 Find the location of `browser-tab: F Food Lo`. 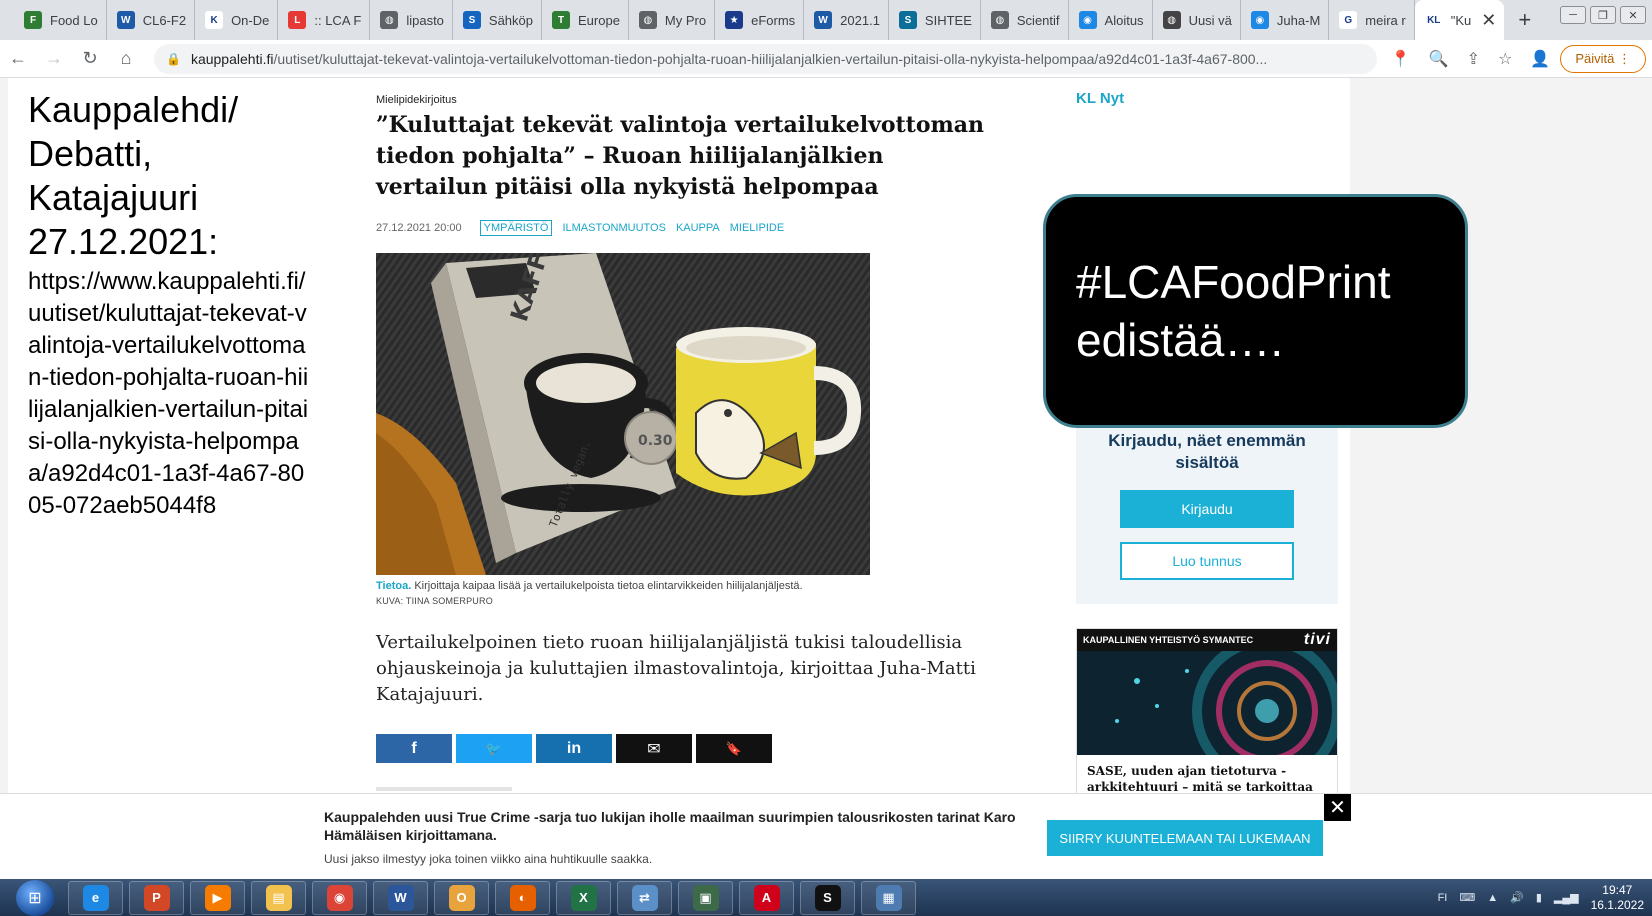

browser-tab: F Food Lo is located at coordinates (60, 20).